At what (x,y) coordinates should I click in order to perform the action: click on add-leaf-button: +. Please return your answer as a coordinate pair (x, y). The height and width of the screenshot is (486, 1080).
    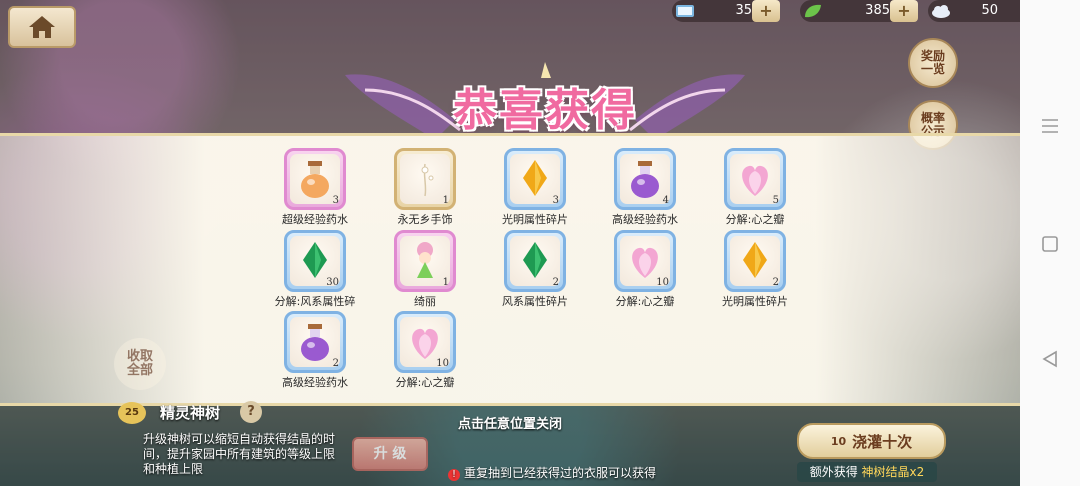
    Looking at the image, I should click on (904, 11).